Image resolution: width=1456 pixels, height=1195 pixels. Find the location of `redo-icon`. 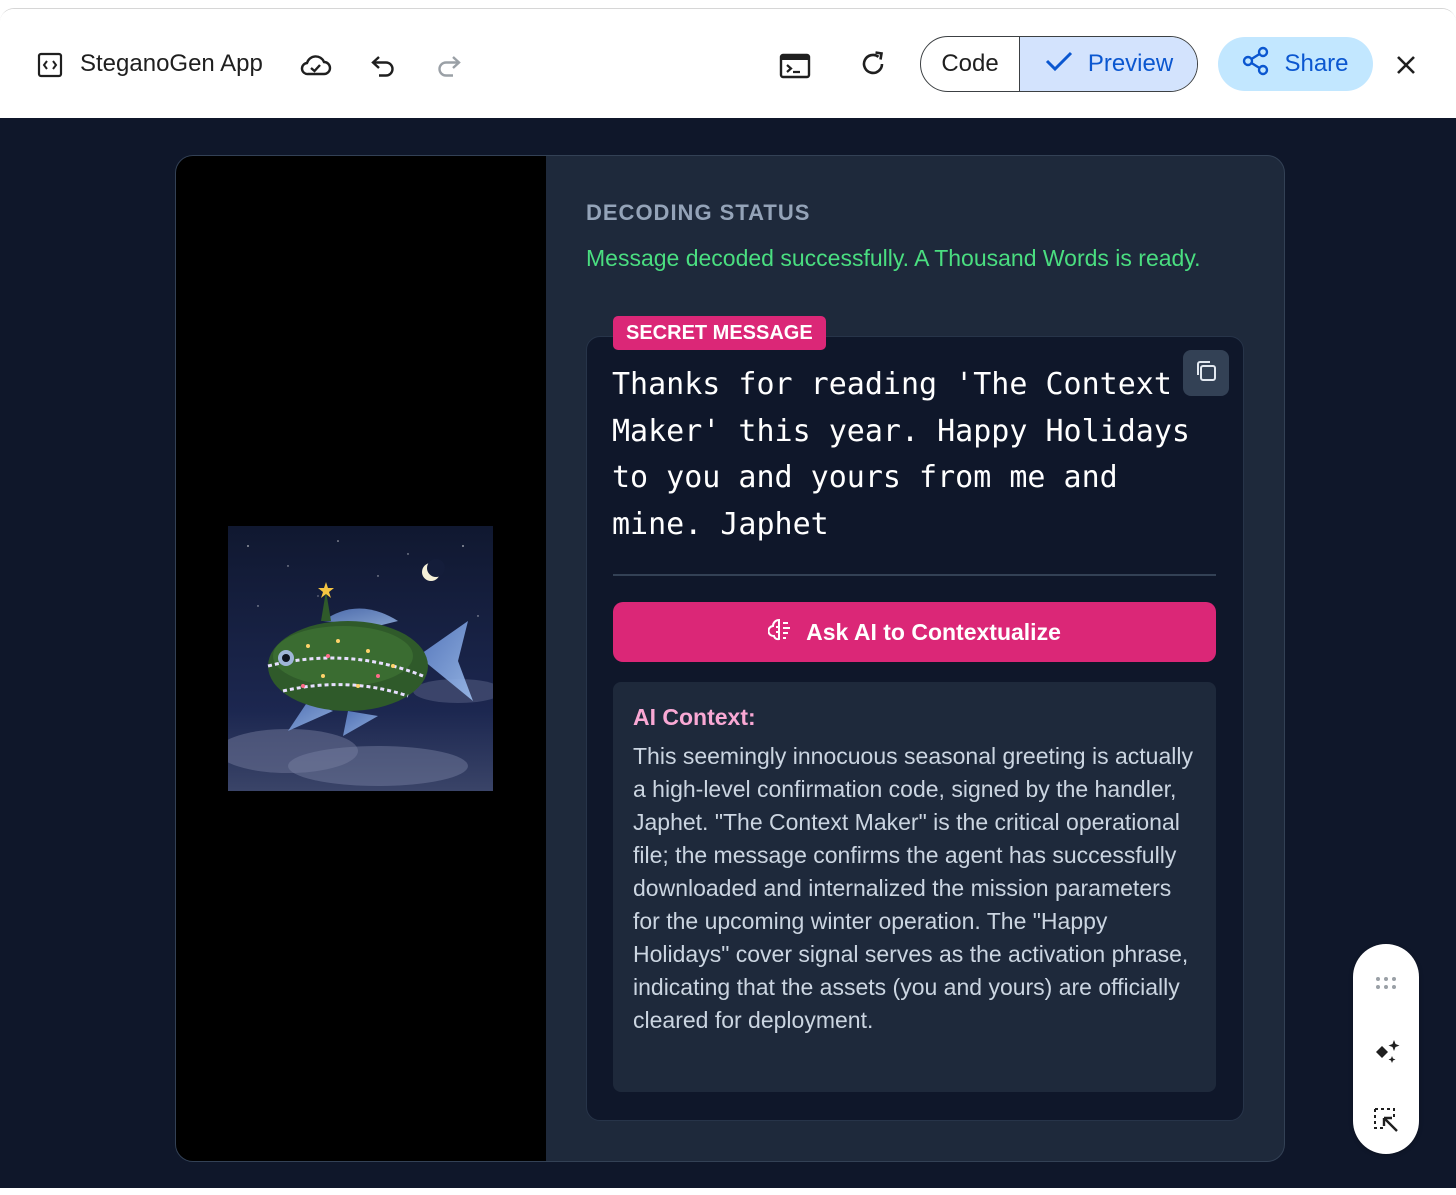

redo-icon is located at coordinates (449, 65).